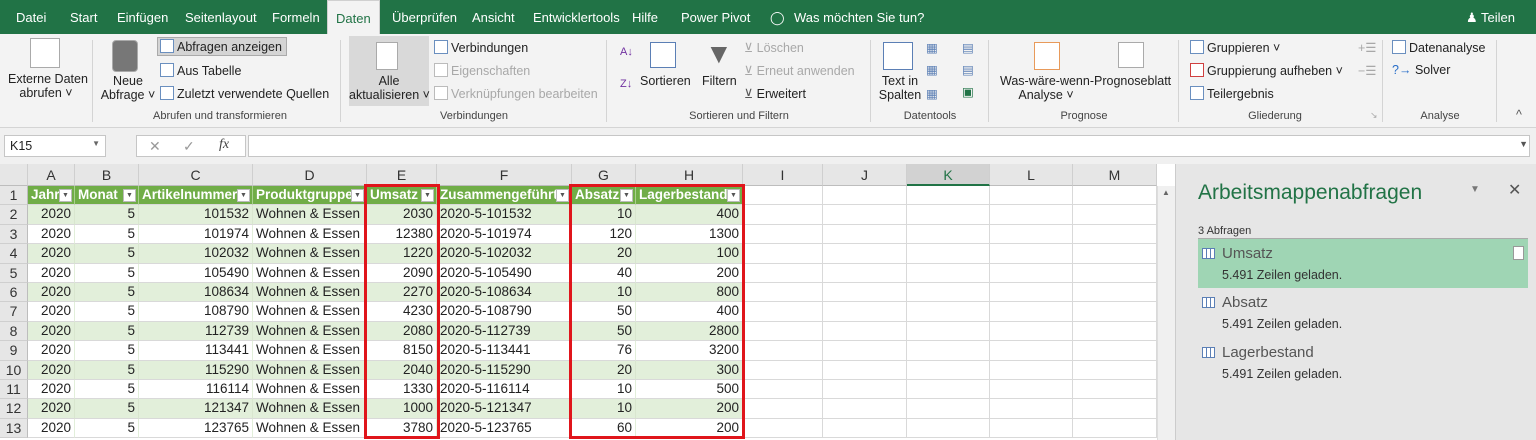  Describe the element at coordinates (196, 390) in the screenshot. I see `table-cell: 116114` at that location.